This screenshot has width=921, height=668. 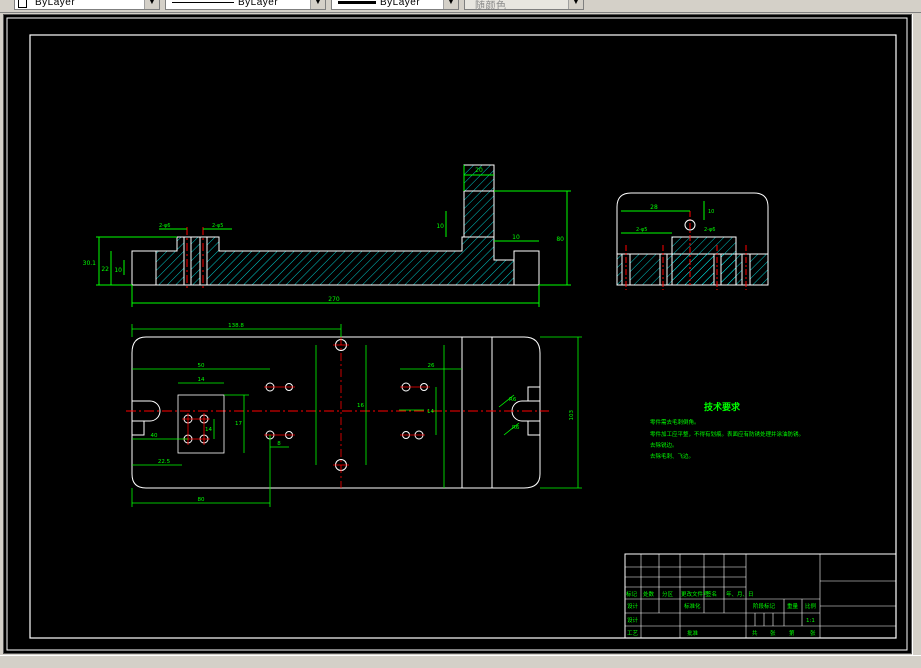 I want to click on tb-count: 处数, so click(x=649, y=594).